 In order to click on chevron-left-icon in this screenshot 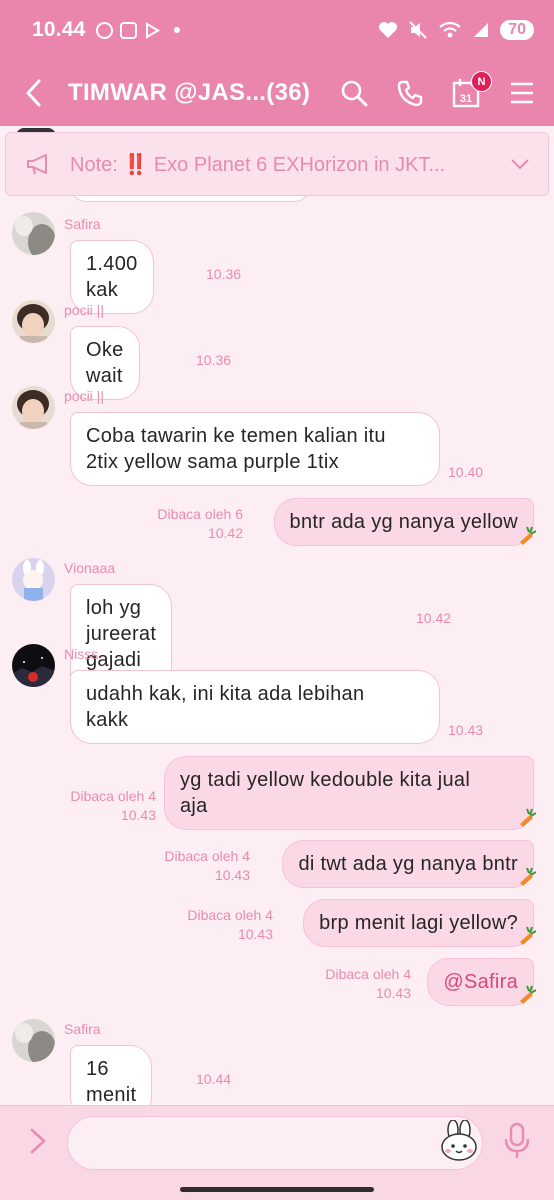, I will do `click(33, 93)`.